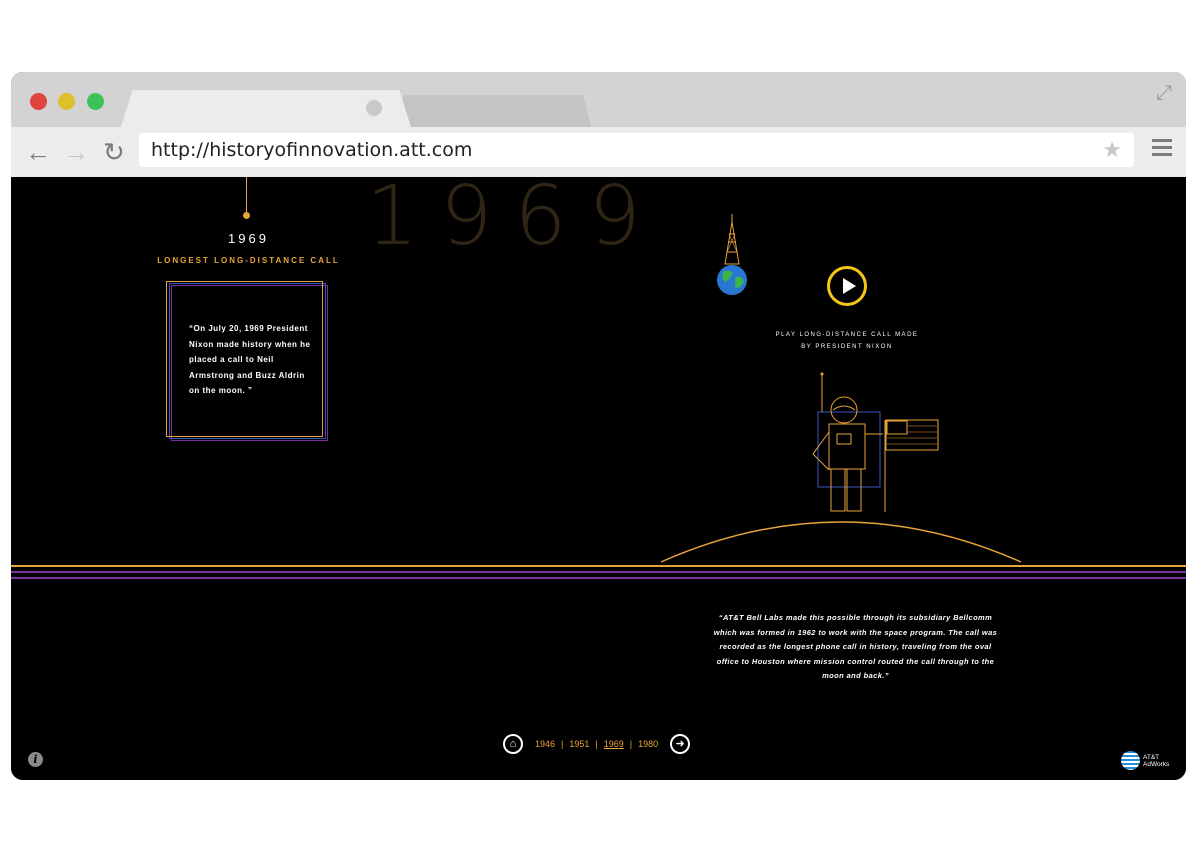 The width and height of the screenshot is (1200, 850). I want to click on address-bar: http://historyofinnovation.att.com ★, so click(636, 150).